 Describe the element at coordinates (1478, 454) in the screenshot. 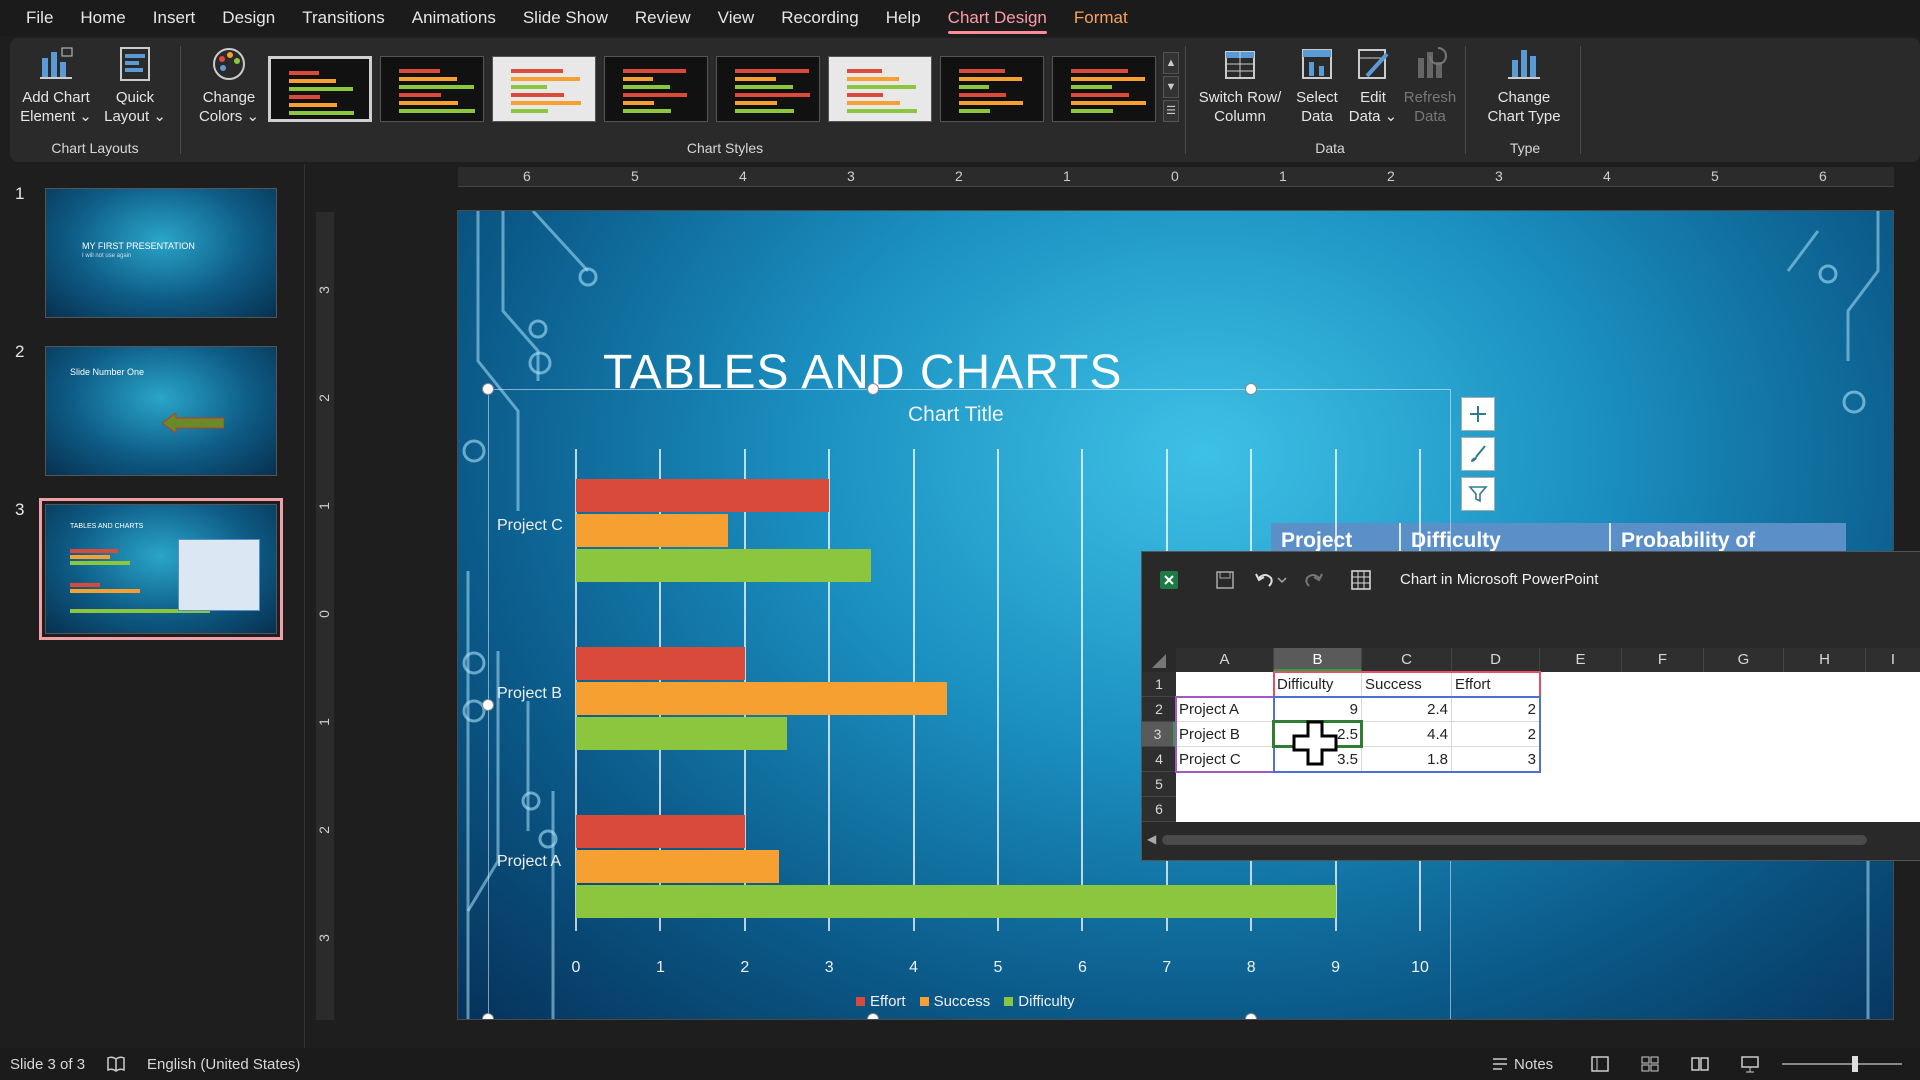

I see `chart-styles-button` at that location.